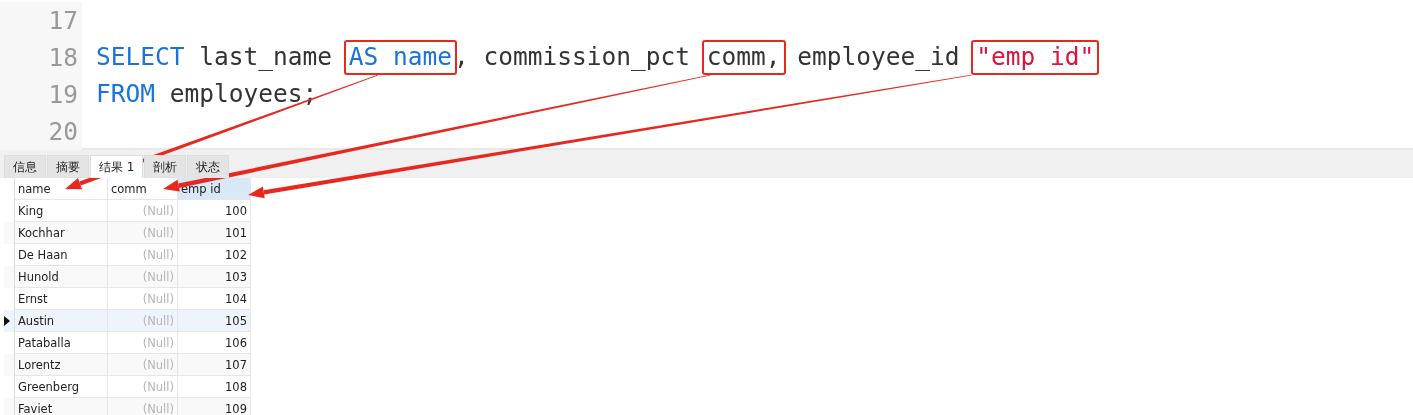 The height and width of the screenshot is (415, 1413). What do you see at coordinates (214, 365) in the screenshot?
I see `table-cell: 107` at bounding box center [214, 365].